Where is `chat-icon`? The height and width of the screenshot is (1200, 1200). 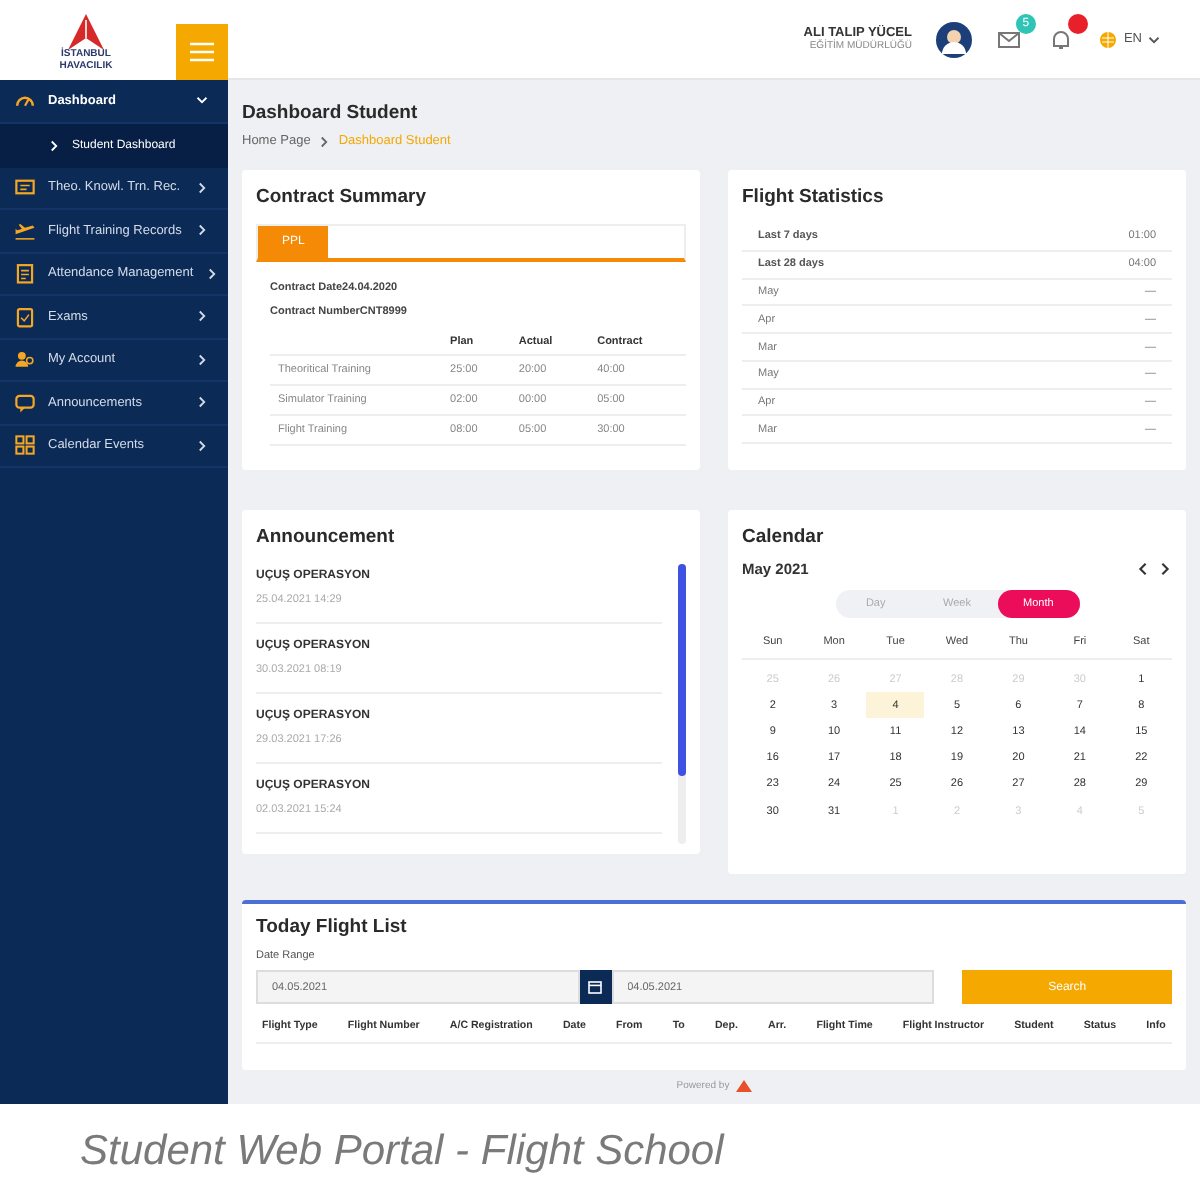
chat-icon is located at coordinates (25, 402).